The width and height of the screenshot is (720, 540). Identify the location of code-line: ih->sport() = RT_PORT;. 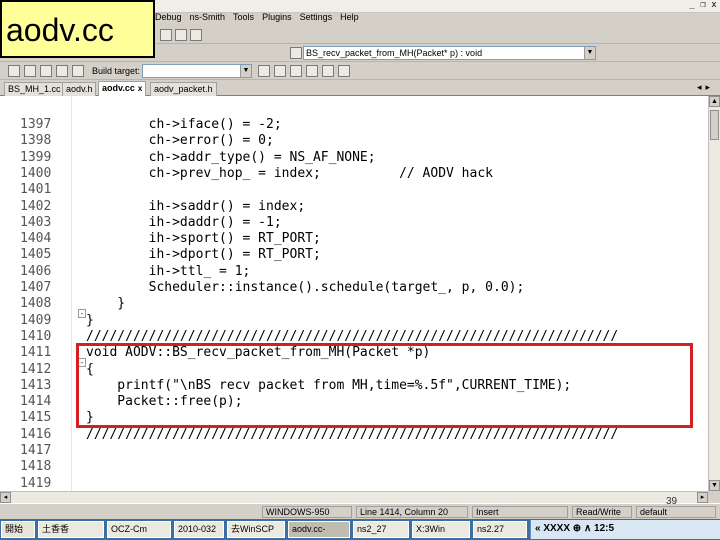
(203, 238).